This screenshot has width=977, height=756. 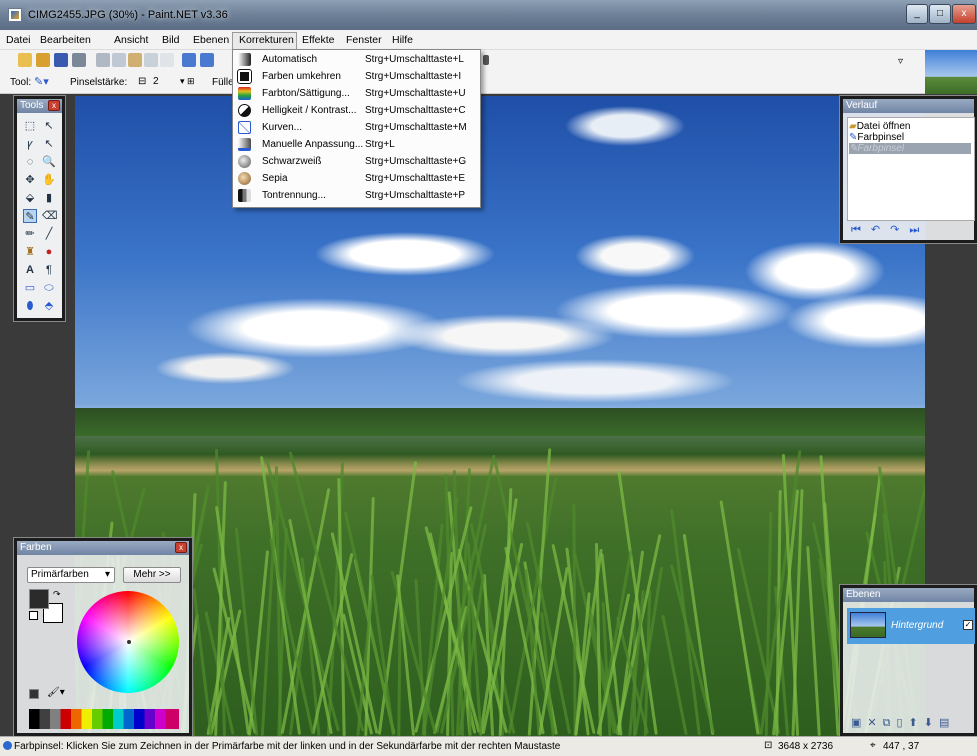 What do you see at coordinates (356, 59) in the screenshot?
I see `menu-item-automatisch: Automatisch Strg+Umschalttaste+L` at bounding box center [356, 59].